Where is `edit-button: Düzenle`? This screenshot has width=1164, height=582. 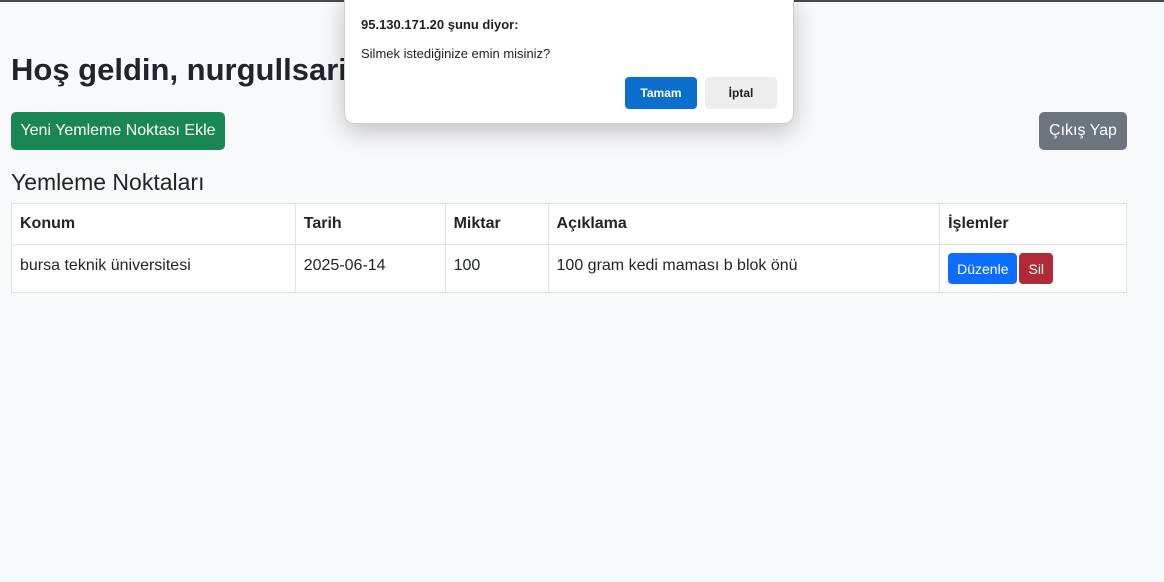
edit-button: Düzenle is located at coordinates (983, 268).